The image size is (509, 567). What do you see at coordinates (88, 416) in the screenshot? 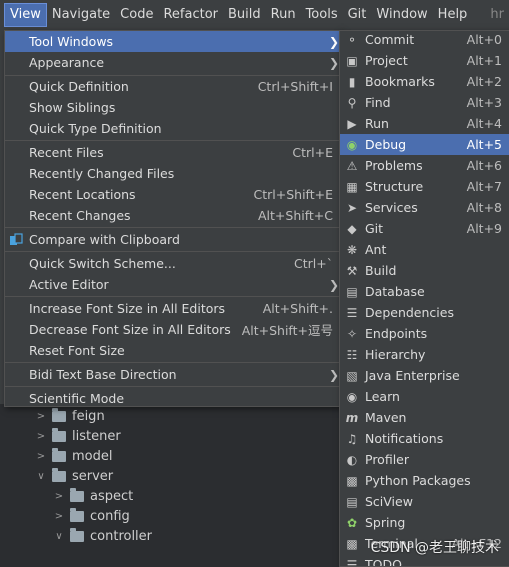
I see `tree-item-label: feign` at bounding box center [88, 416].